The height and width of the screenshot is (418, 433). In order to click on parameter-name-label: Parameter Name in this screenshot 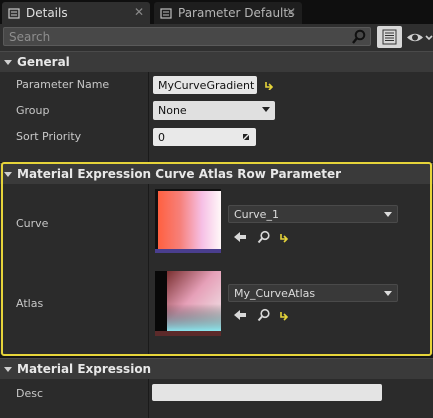, I will do `click(63, 84)`.